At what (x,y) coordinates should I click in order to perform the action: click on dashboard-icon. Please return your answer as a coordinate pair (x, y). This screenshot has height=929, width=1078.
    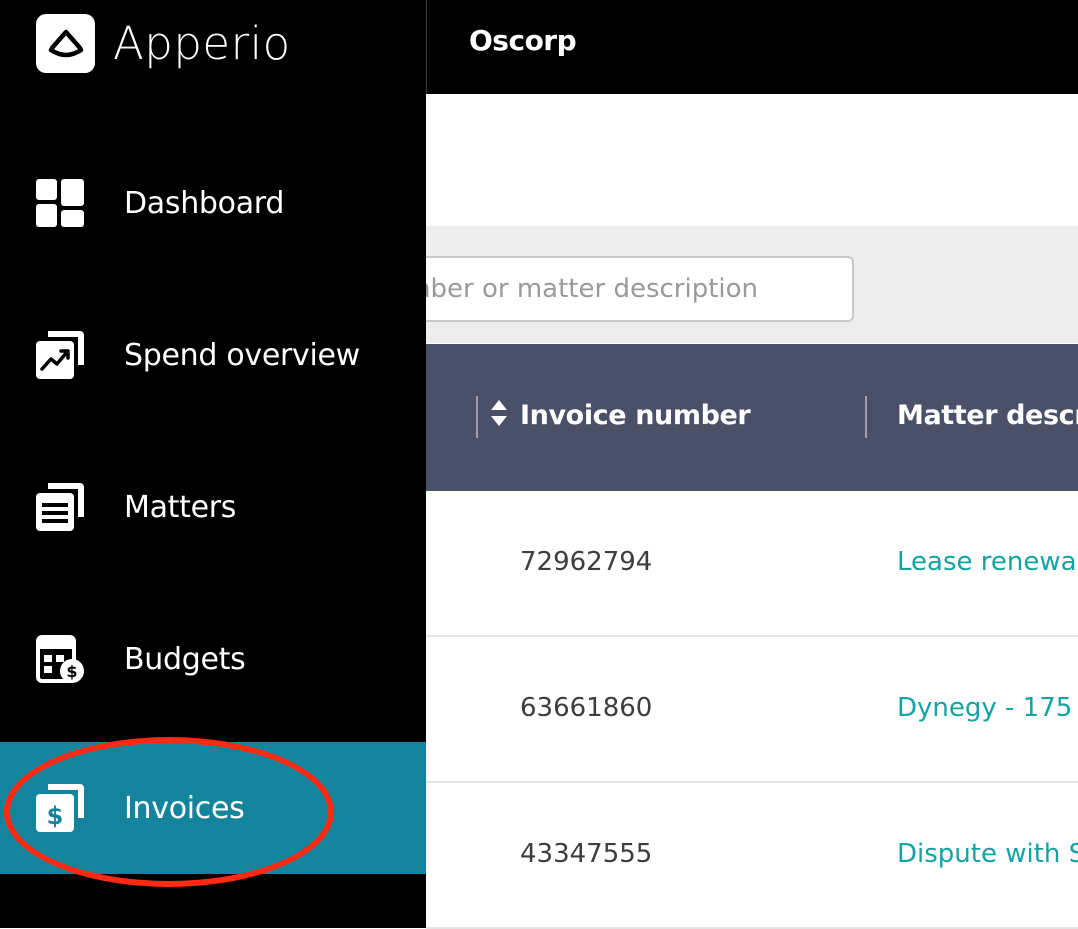
    Looking at the image, I should click on (60, 203).